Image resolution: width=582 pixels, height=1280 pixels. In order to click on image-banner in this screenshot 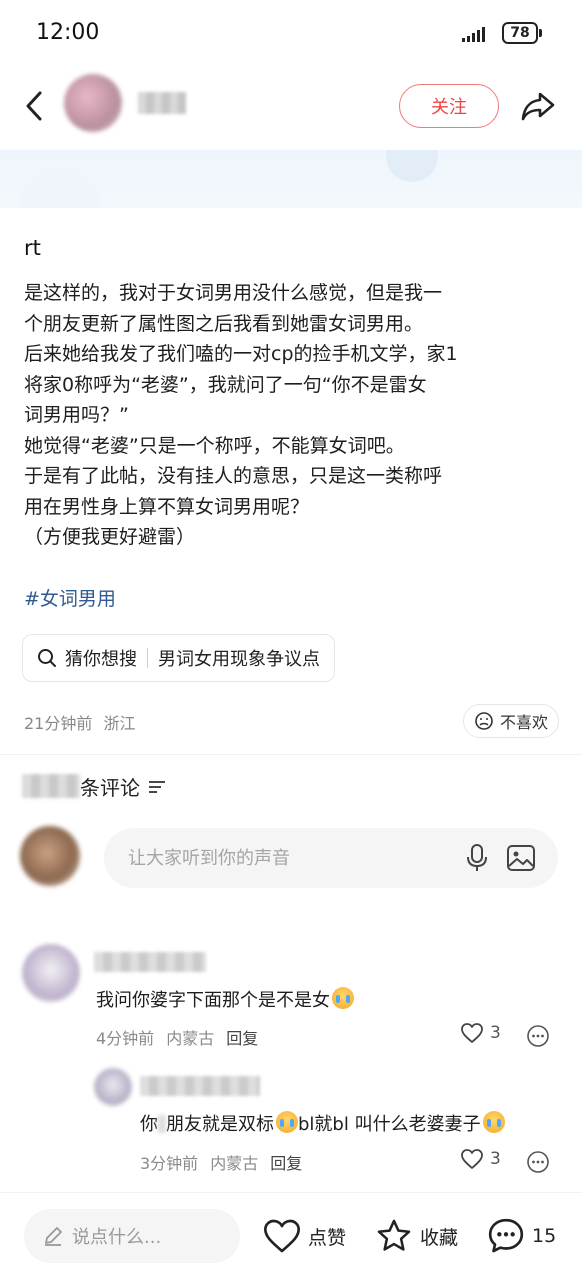, I will do `click(291, 179)`.